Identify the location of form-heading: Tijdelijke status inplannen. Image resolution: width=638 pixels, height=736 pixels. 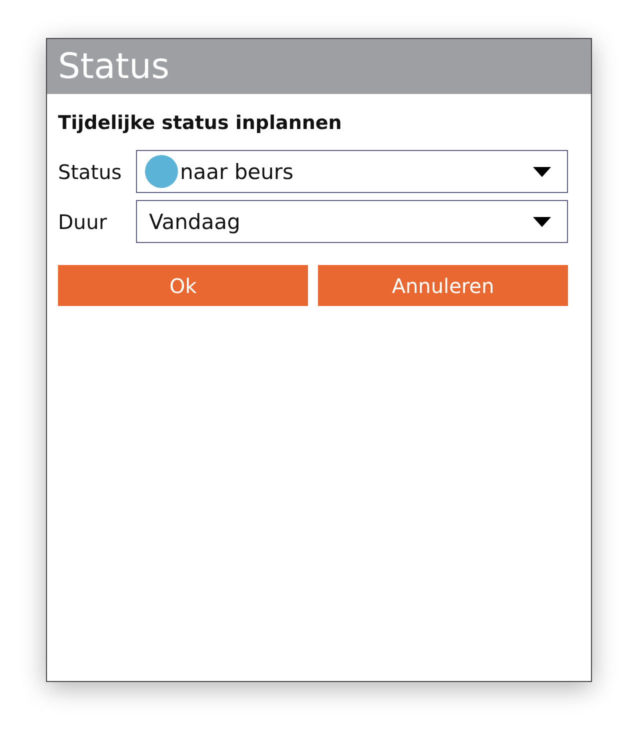
(200, 123).